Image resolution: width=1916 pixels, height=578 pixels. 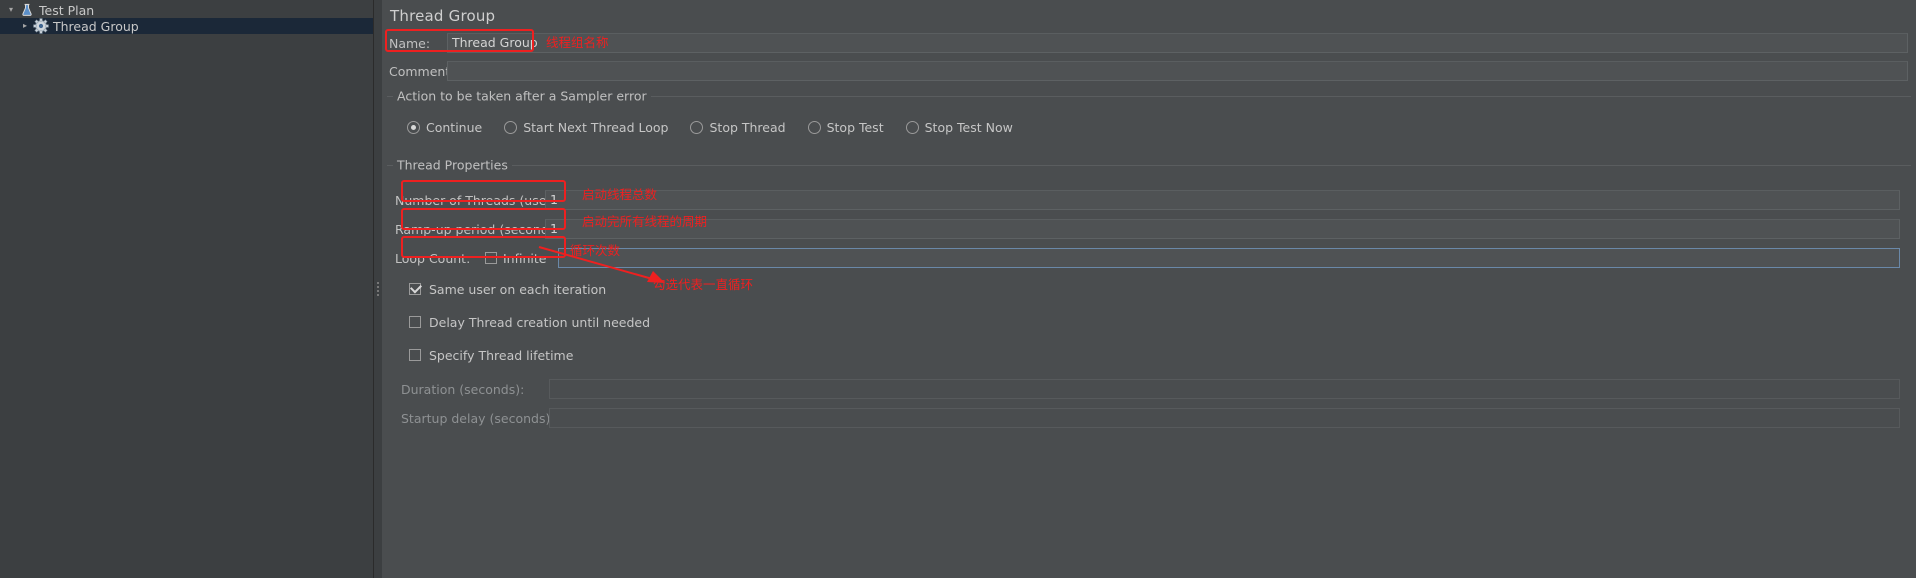 I want to click on delay-thread-creation-row: Delay Thread creation until needed, so click(x=1149, y=322).